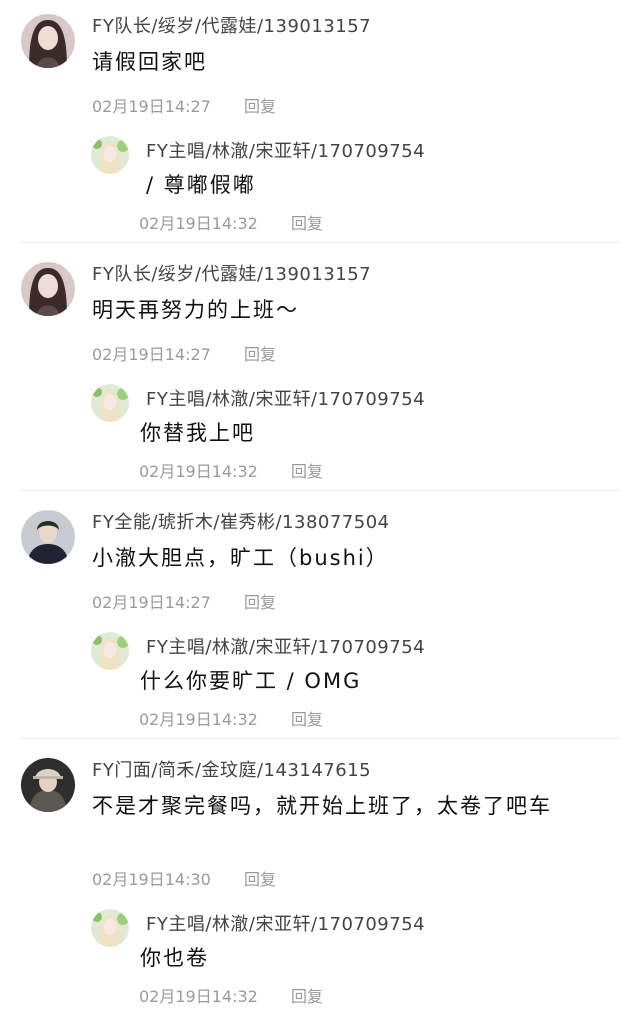 The image size is (640, 1015). I want to click on reply-text: 你替我上吧, so click(197, 433).